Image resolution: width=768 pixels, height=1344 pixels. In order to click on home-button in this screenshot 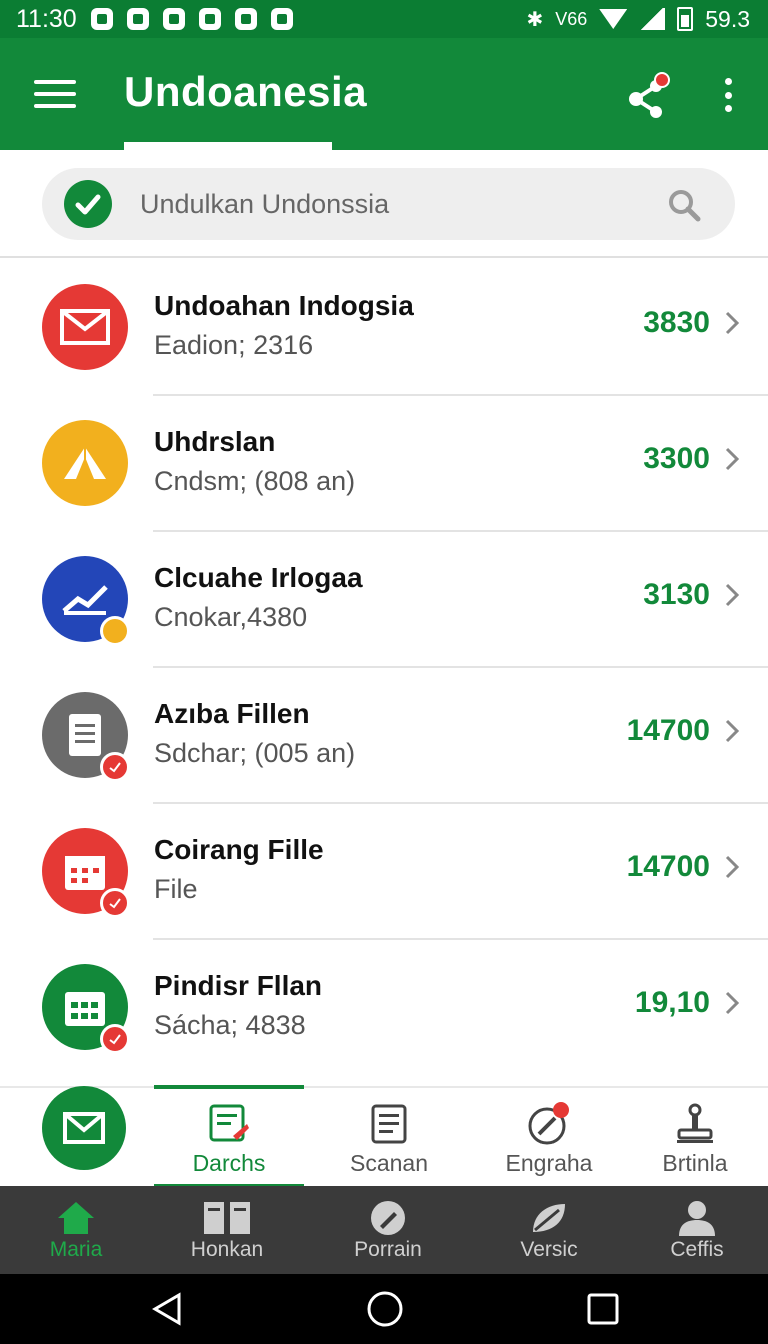, I will do `click(385, 1309)`.